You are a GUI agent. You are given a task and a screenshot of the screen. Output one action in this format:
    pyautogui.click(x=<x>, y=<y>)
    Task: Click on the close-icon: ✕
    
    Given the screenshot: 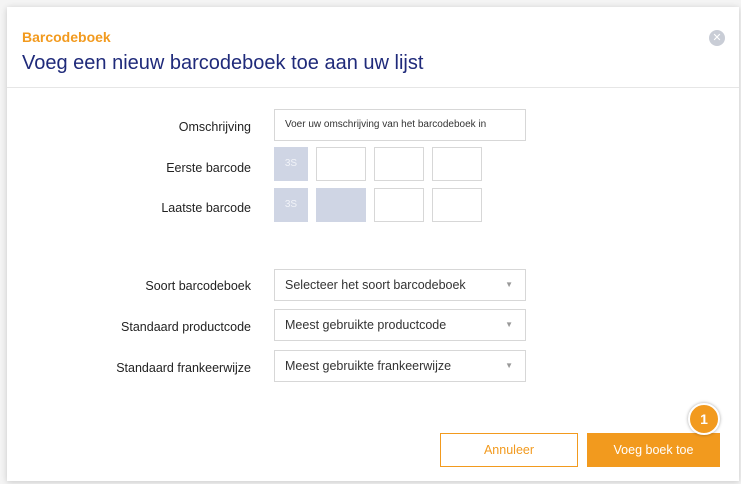 What is the action you would take?
    pyautogui.click(x=717, y=38)
    